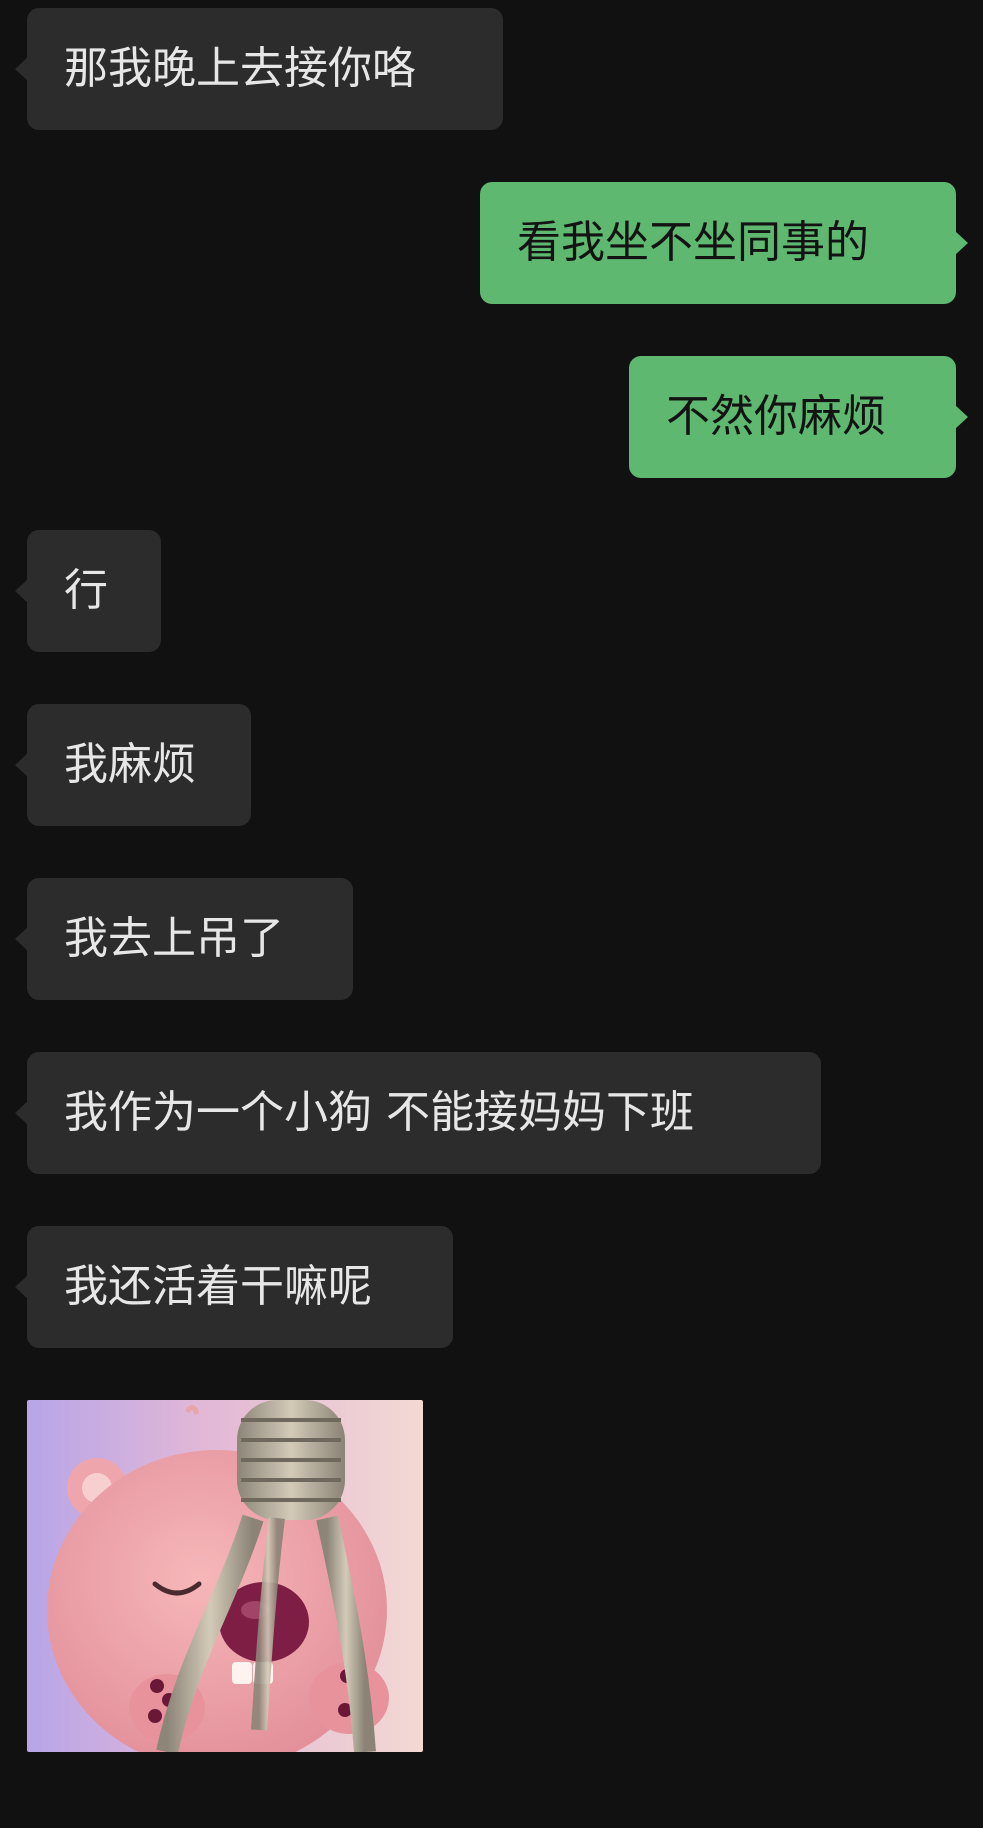 The image size is (983, 1828). I want to click on message-text: 我还活着干嘛呢, so click(218, 1286).